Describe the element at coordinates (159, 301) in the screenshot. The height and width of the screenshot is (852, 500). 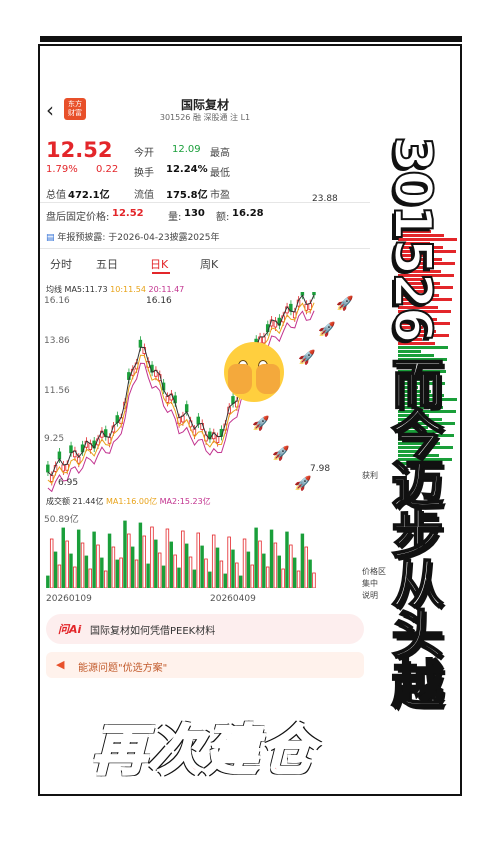
I see `mid-high-annotation: 16.16` at that location.